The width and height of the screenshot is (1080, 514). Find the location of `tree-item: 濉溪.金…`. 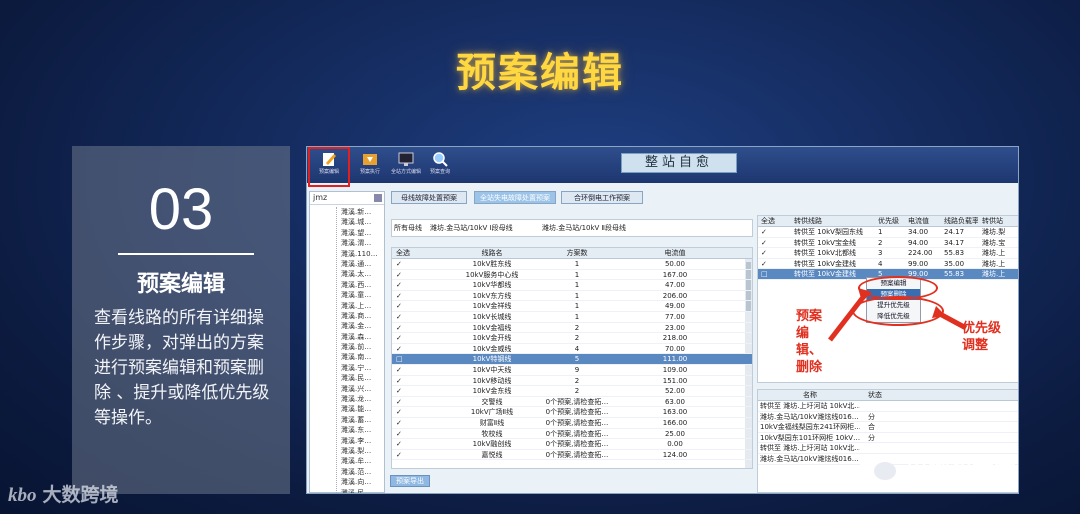

tree-item: 濉溪.金… is located at coordinates (360, 326).